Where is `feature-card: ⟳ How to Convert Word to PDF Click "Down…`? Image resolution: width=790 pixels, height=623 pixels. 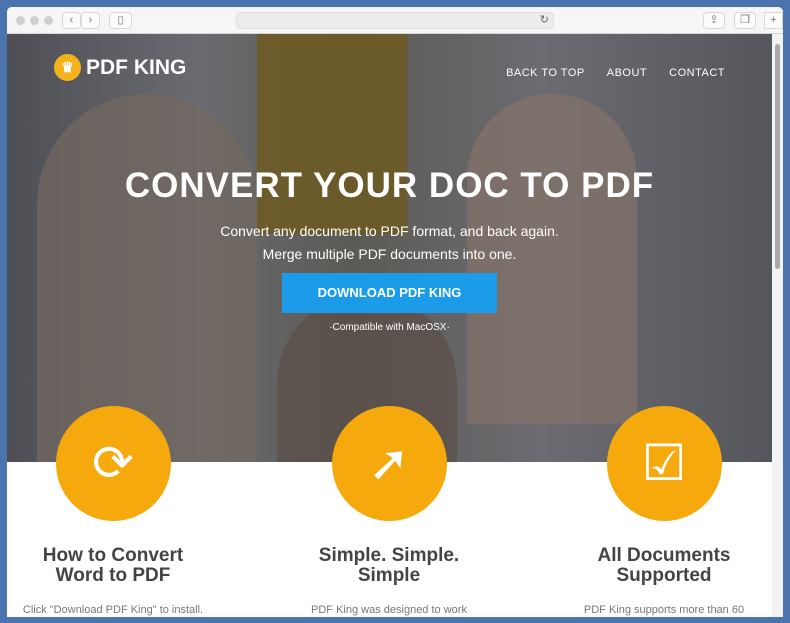
feature-card: ⟳ How to Convert Word to PDF Click "Down… is located at coordinates (117, 511).